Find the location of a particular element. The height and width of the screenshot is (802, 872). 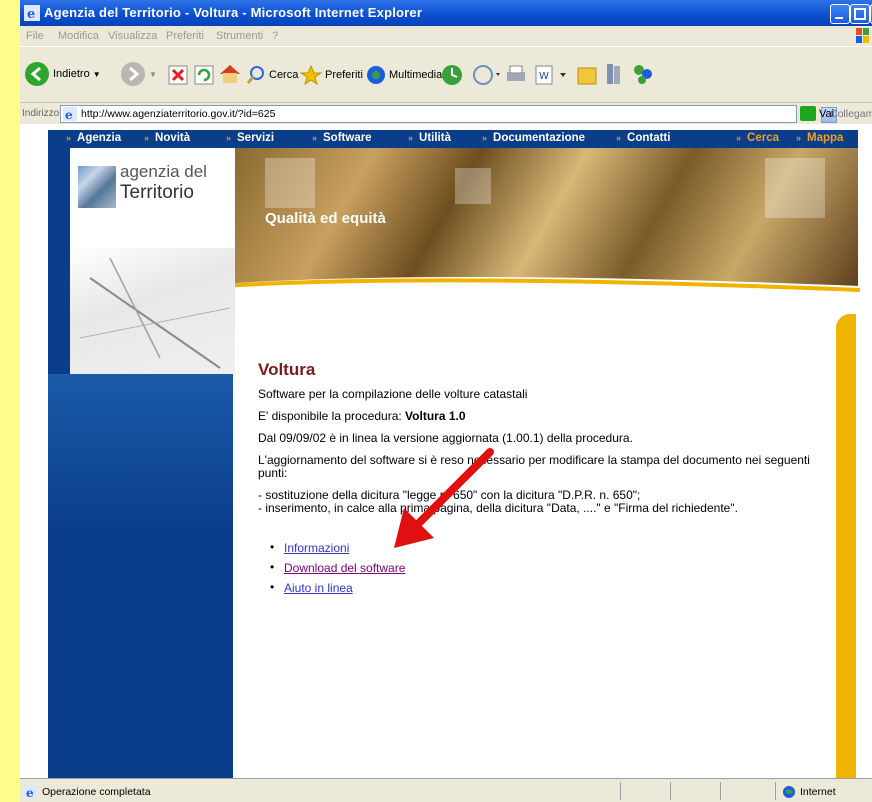

nav-agenzia: » Agenzia is located at coordinates (93, 138).